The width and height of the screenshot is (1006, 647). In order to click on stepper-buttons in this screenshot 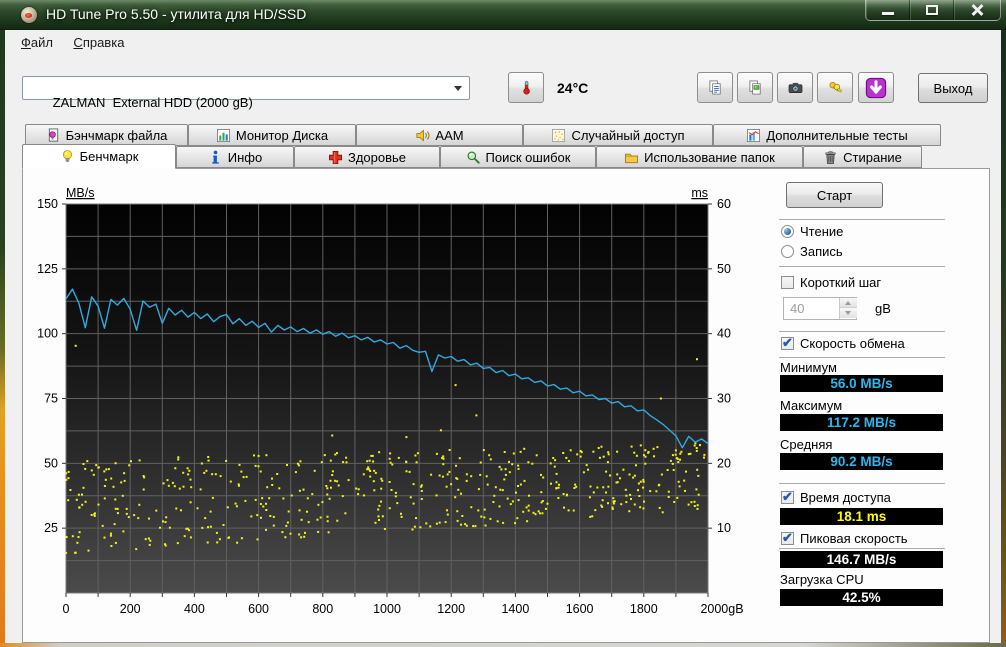, I will do `click(848, 308)`.